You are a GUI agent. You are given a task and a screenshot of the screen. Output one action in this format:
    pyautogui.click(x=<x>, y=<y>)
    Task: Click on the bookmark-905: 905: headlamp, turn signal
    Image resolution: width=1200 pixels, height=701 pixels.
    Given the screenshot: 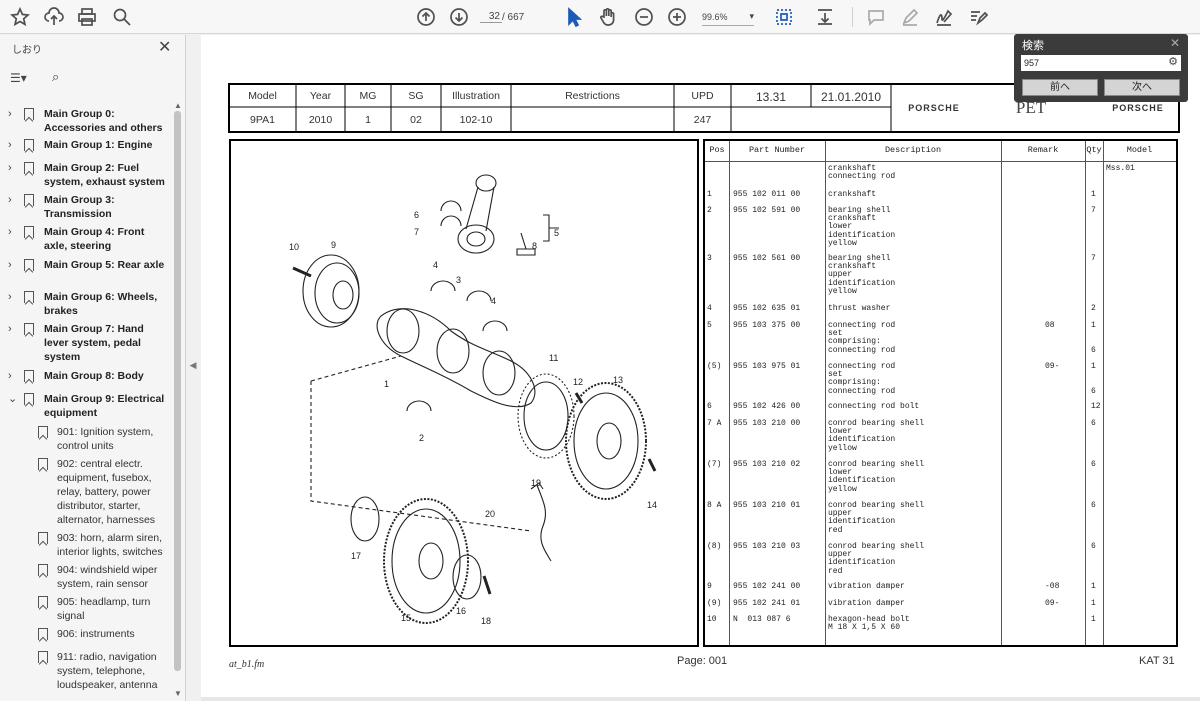 What is the action you would take?
    pyautogui.click(x=86, y=609)
    